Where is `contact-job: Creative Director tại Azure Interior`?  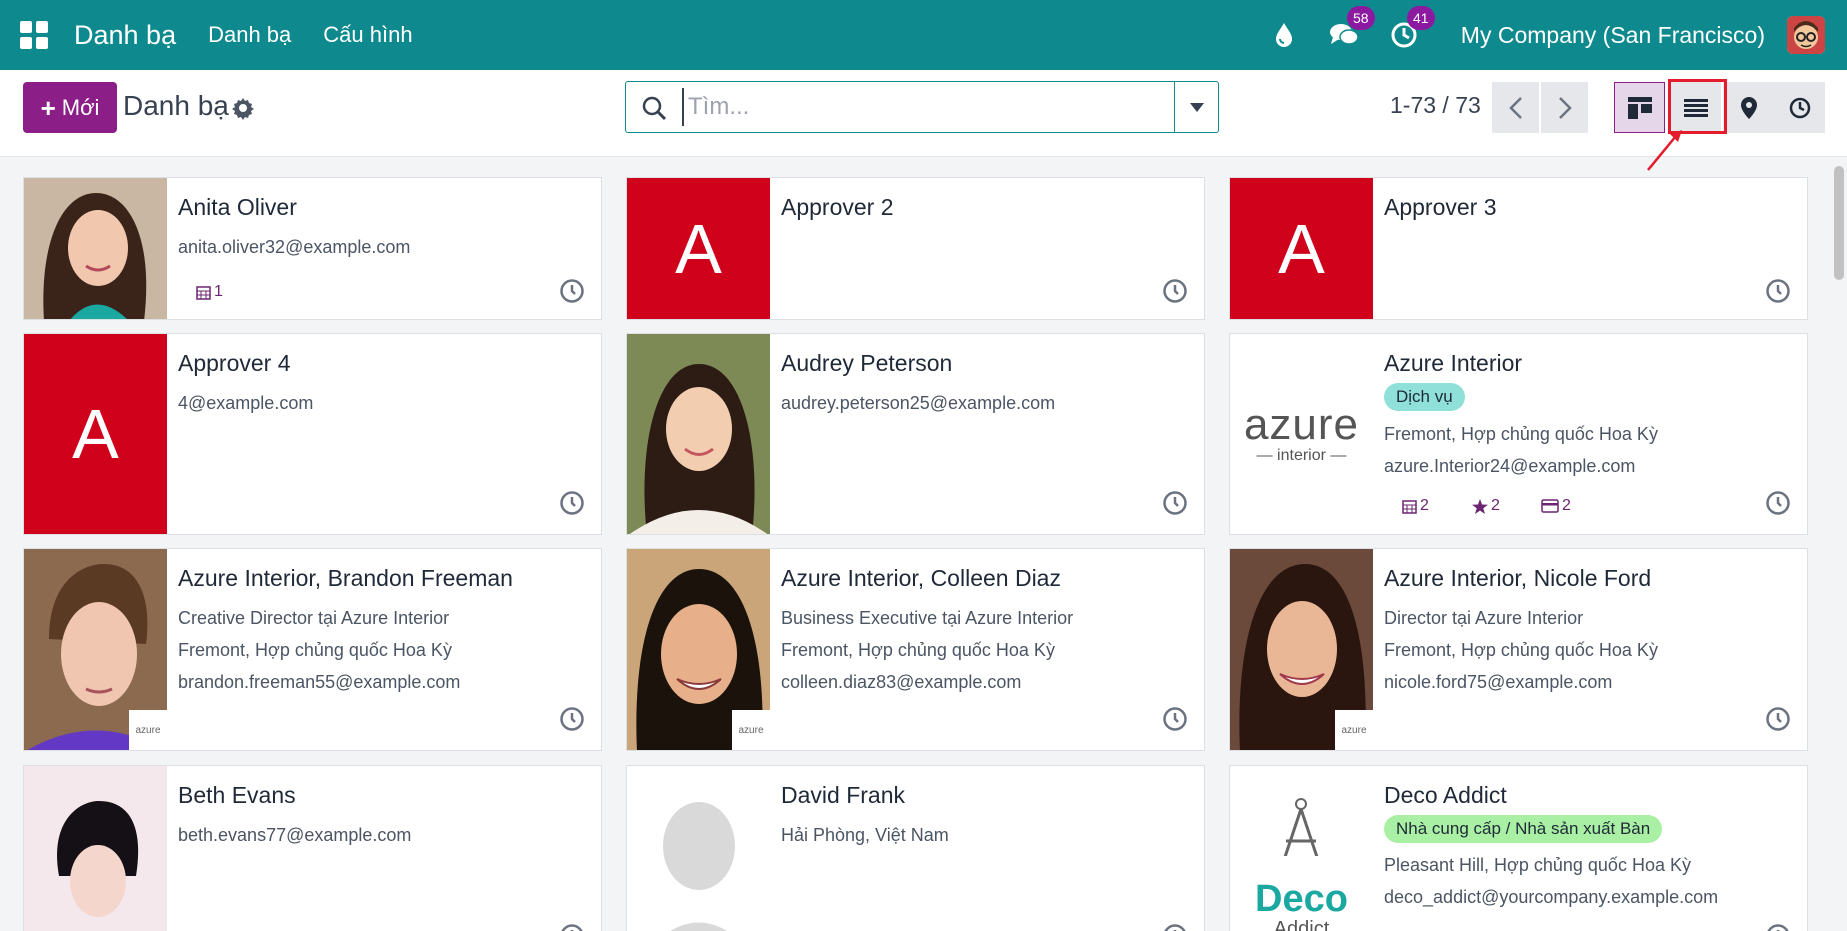 contact-job: Creative Director tại Azure Interior is located at coordinates (314, 618).